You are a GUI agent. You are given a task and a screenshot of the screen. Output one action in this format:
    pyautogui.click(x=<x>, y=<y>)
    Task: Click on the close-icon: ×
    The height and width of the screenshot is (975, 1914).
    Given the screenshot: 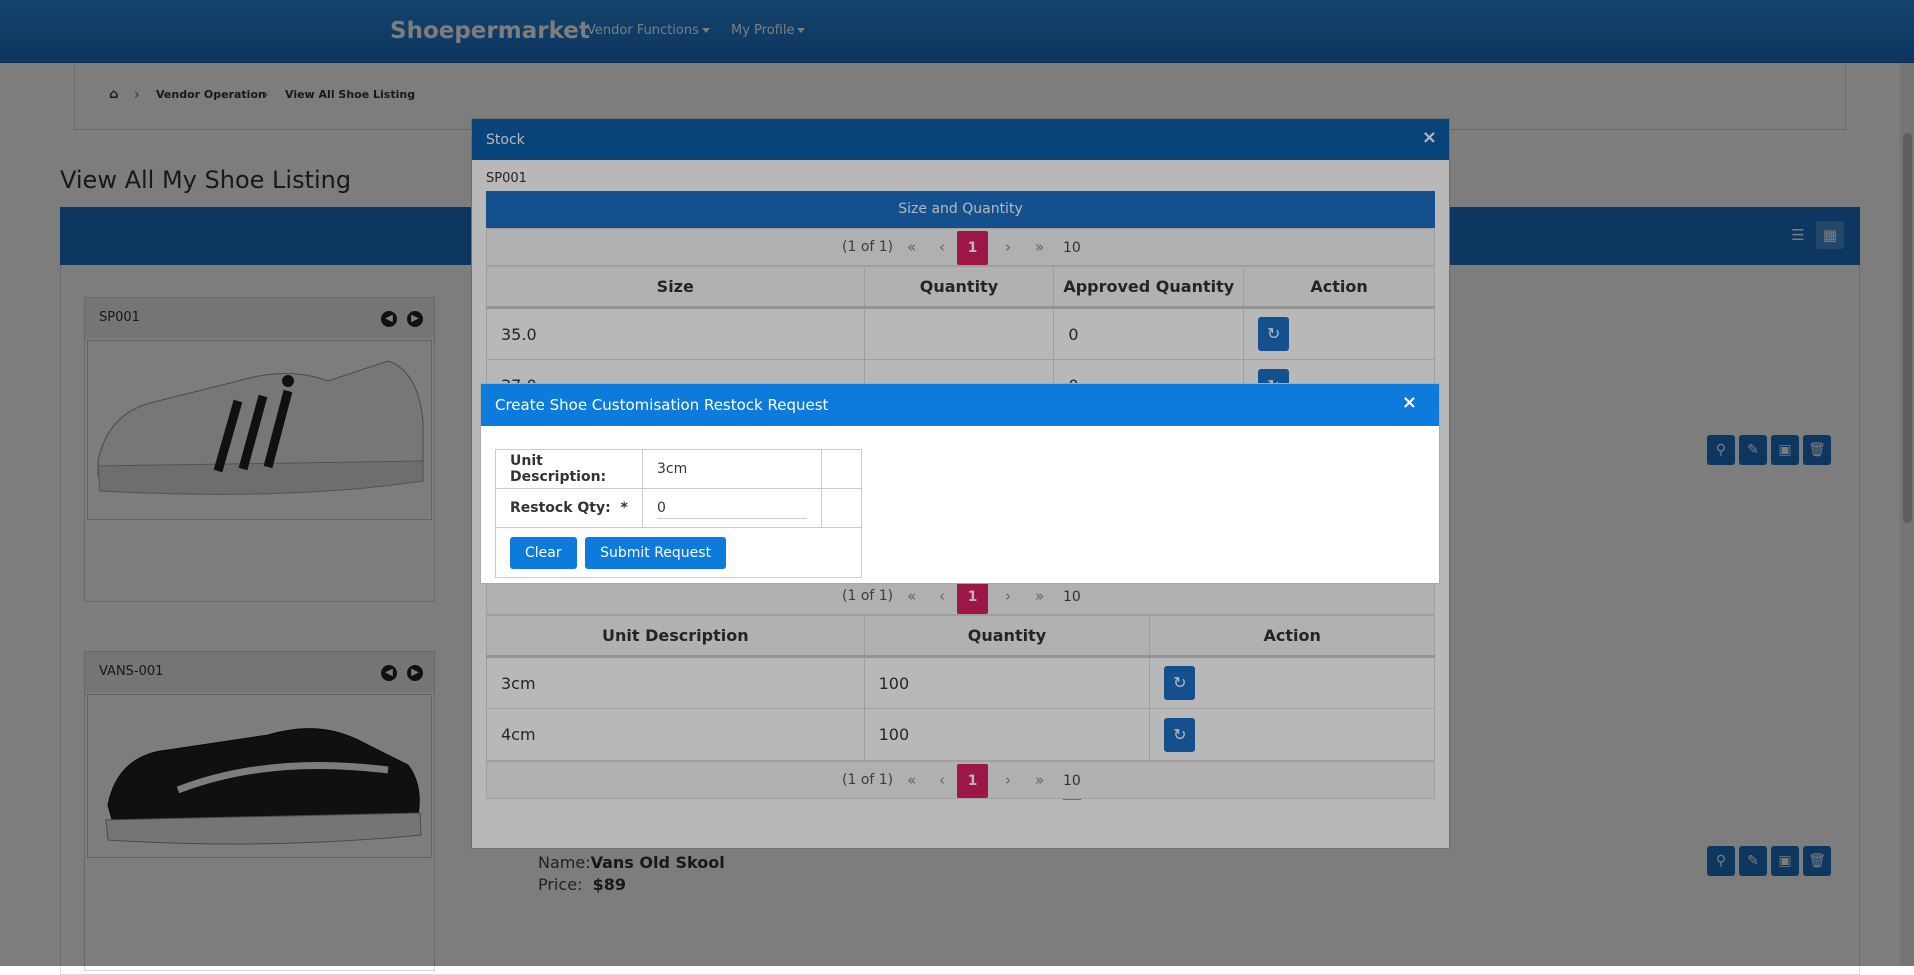 What is the action you would take?
    pyautogui.click(x=1409, y=402)
    